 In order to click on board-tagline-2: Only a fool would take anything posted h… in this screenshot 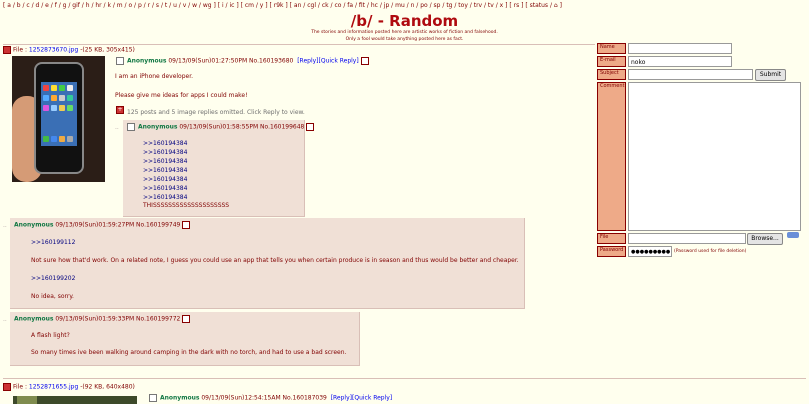, I will do `click(404, 39)`.